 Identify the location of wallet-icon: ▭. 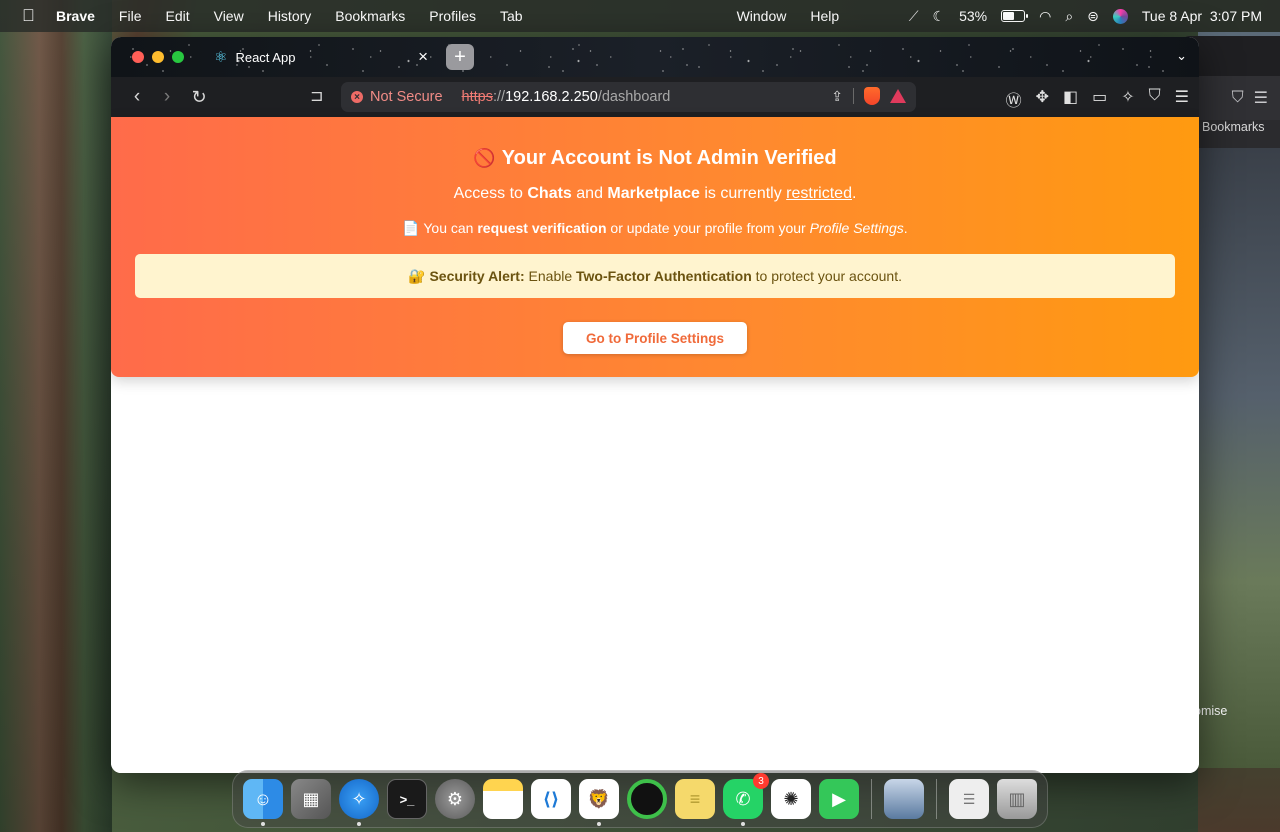
(1099, 99).